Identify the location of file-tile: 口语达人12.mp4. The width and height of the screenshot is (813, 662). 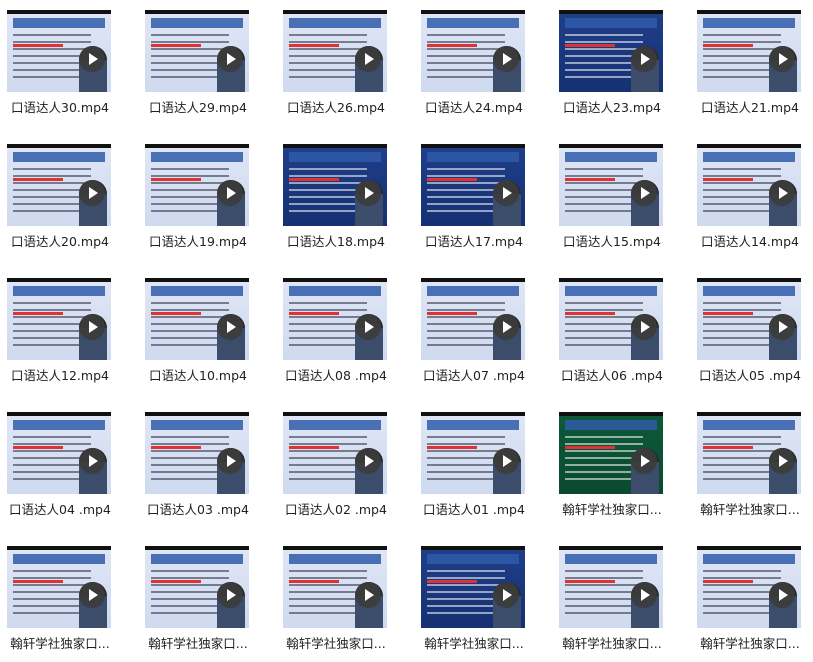
(60, 327).